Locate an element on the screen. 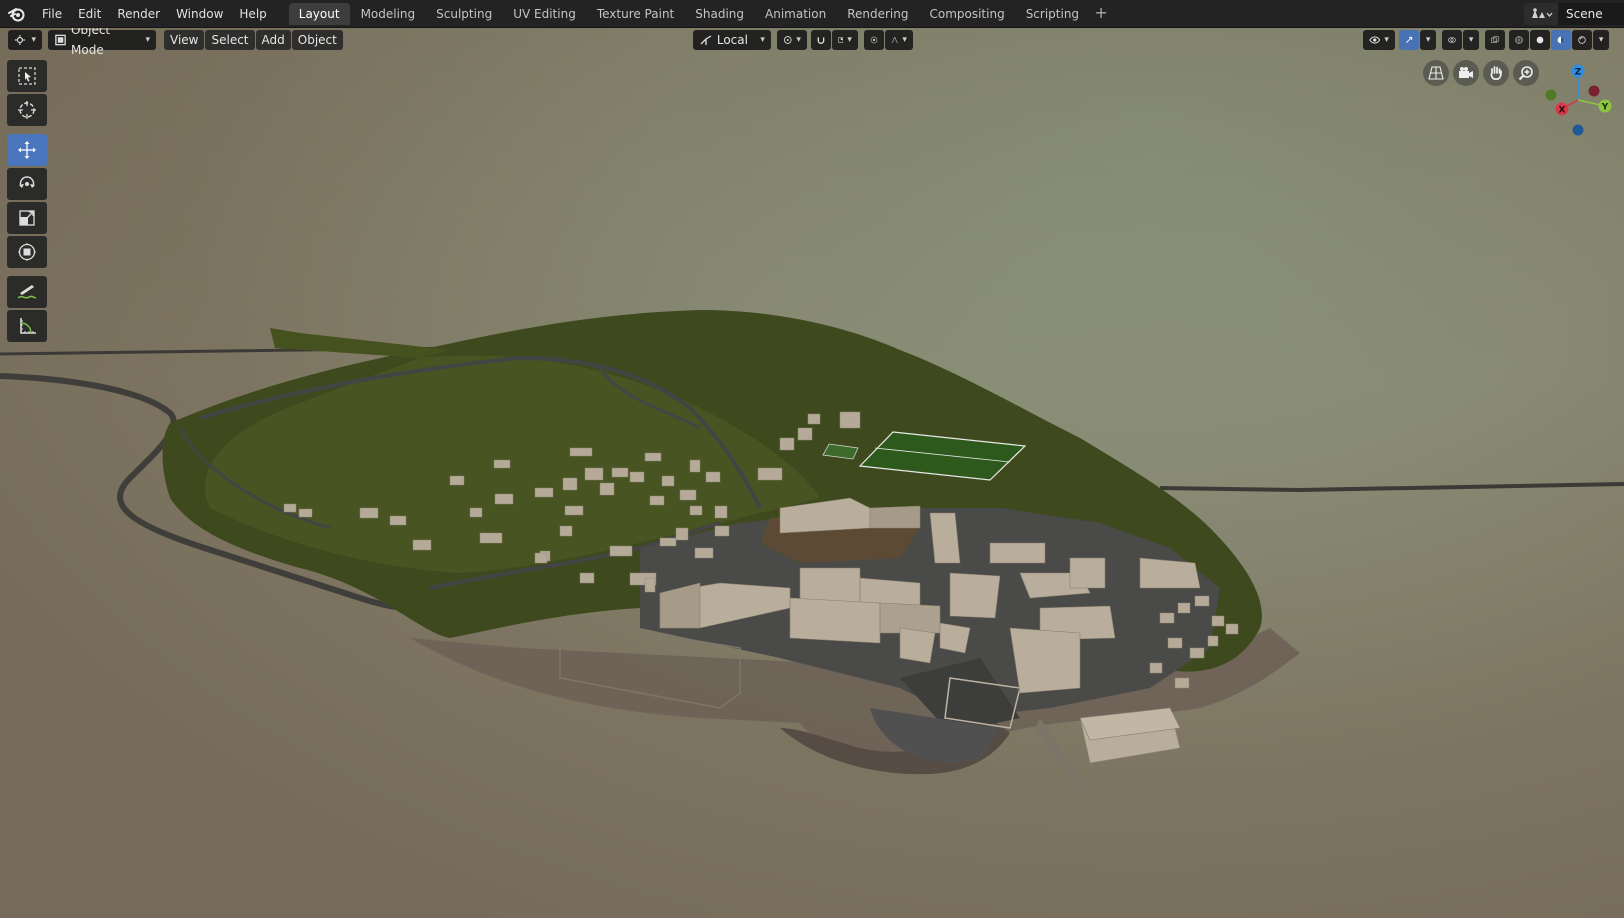 The image size is (1624, 918). shading-options: ▾ is located at coordinates (1600, 40).